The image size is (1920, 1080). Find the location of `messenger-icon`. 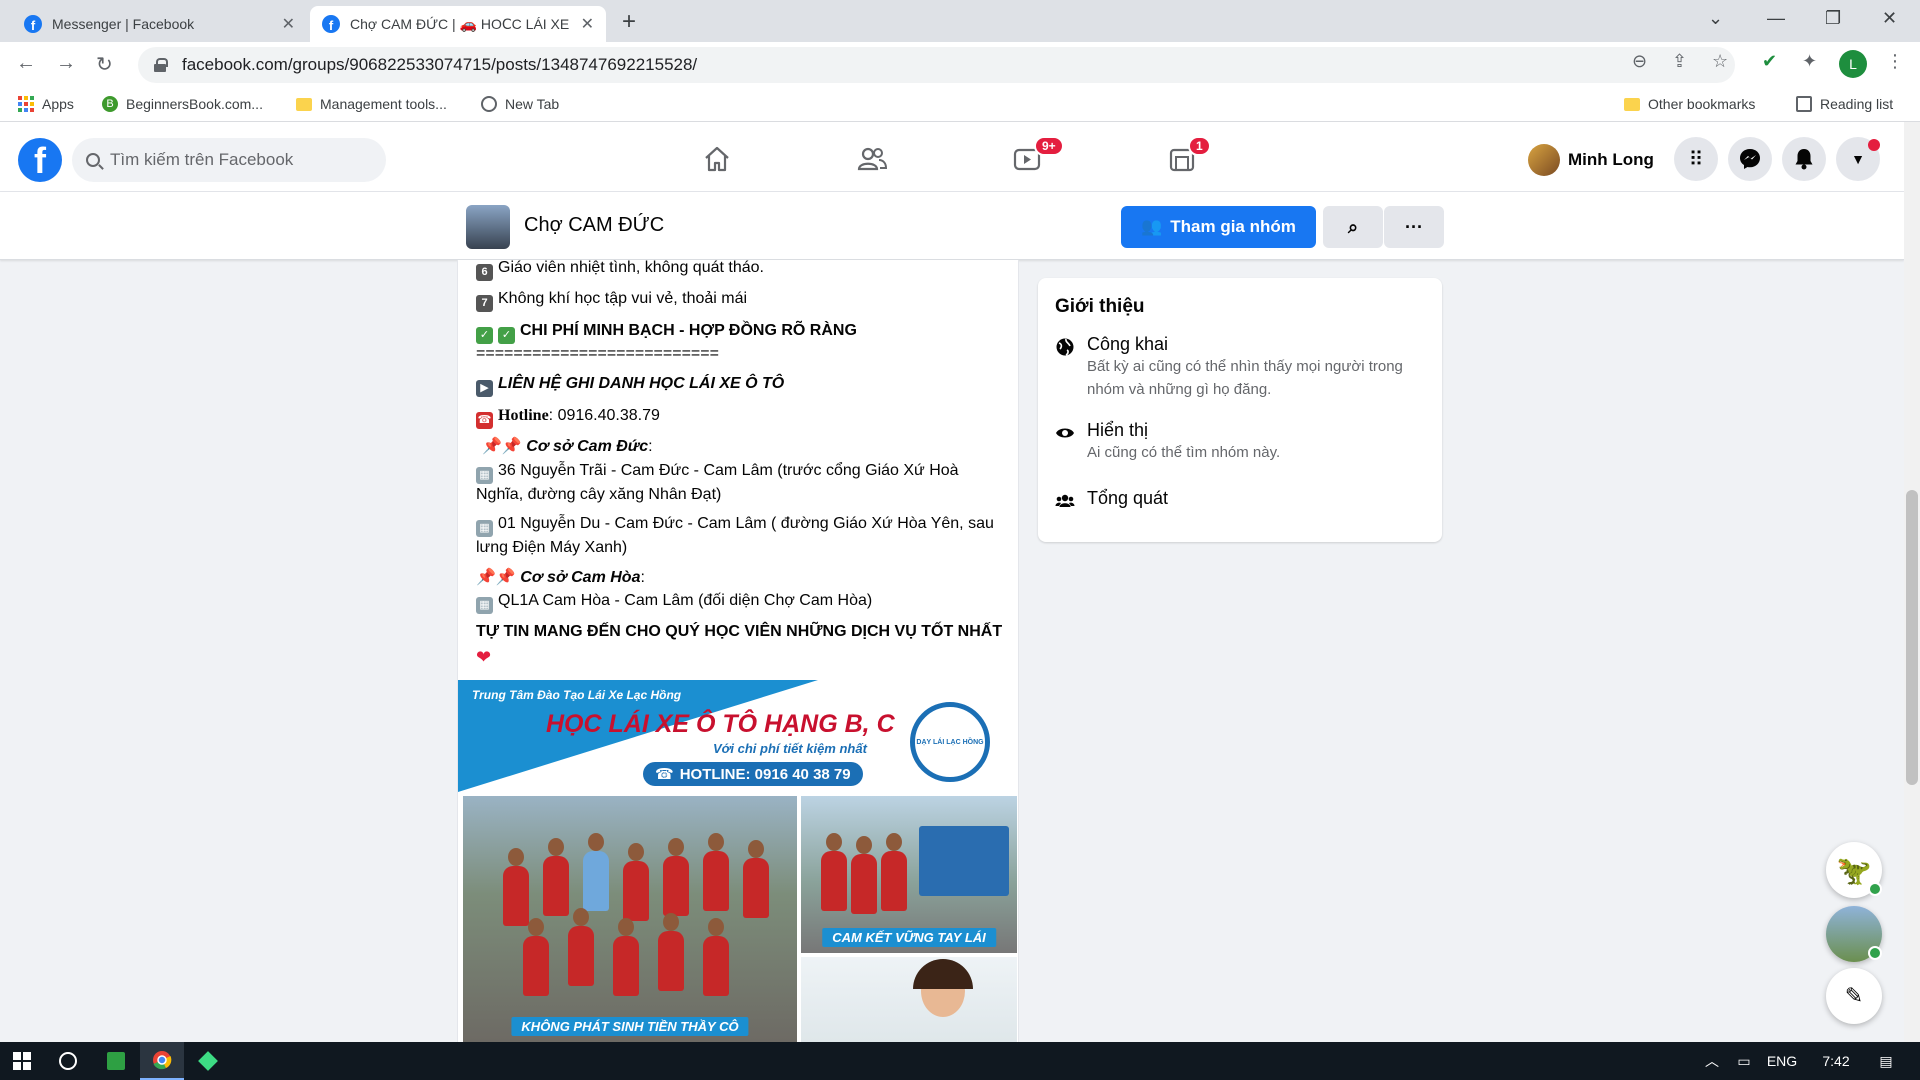

messenger-icon is located at coordinates (1750, 159).